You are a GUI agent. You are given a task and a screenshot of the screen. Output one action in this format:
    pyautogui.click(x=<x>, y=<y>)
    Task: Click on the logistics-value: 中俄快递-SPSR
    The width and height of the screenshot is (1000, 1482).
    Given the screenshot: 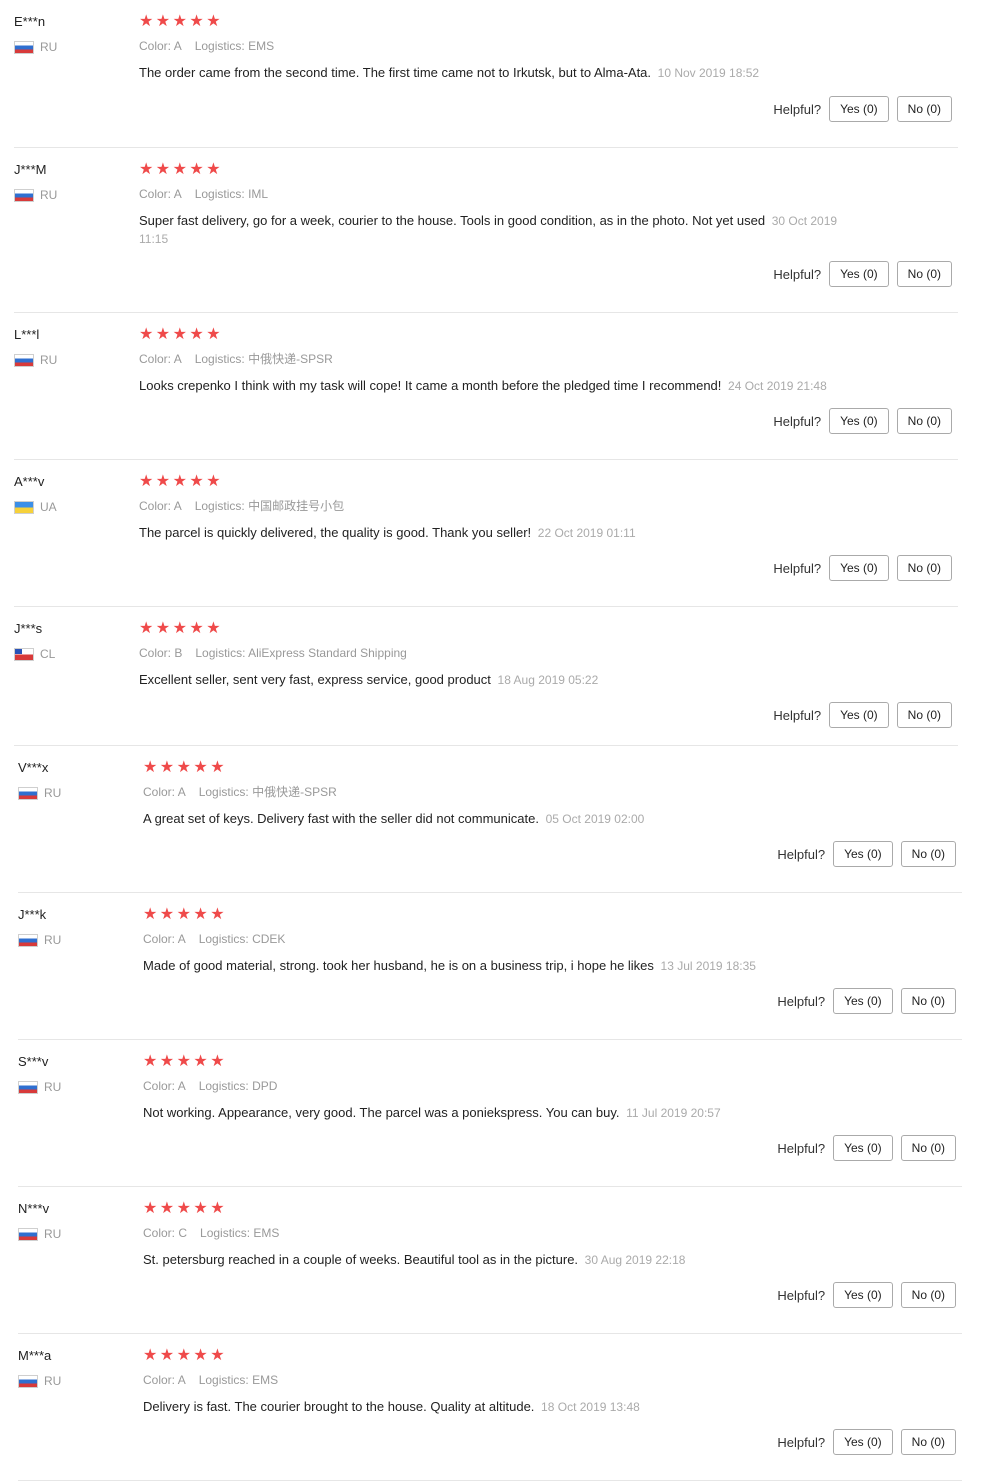 What is the action you would take?
    pyautogui.click(x=290, y=359)
    